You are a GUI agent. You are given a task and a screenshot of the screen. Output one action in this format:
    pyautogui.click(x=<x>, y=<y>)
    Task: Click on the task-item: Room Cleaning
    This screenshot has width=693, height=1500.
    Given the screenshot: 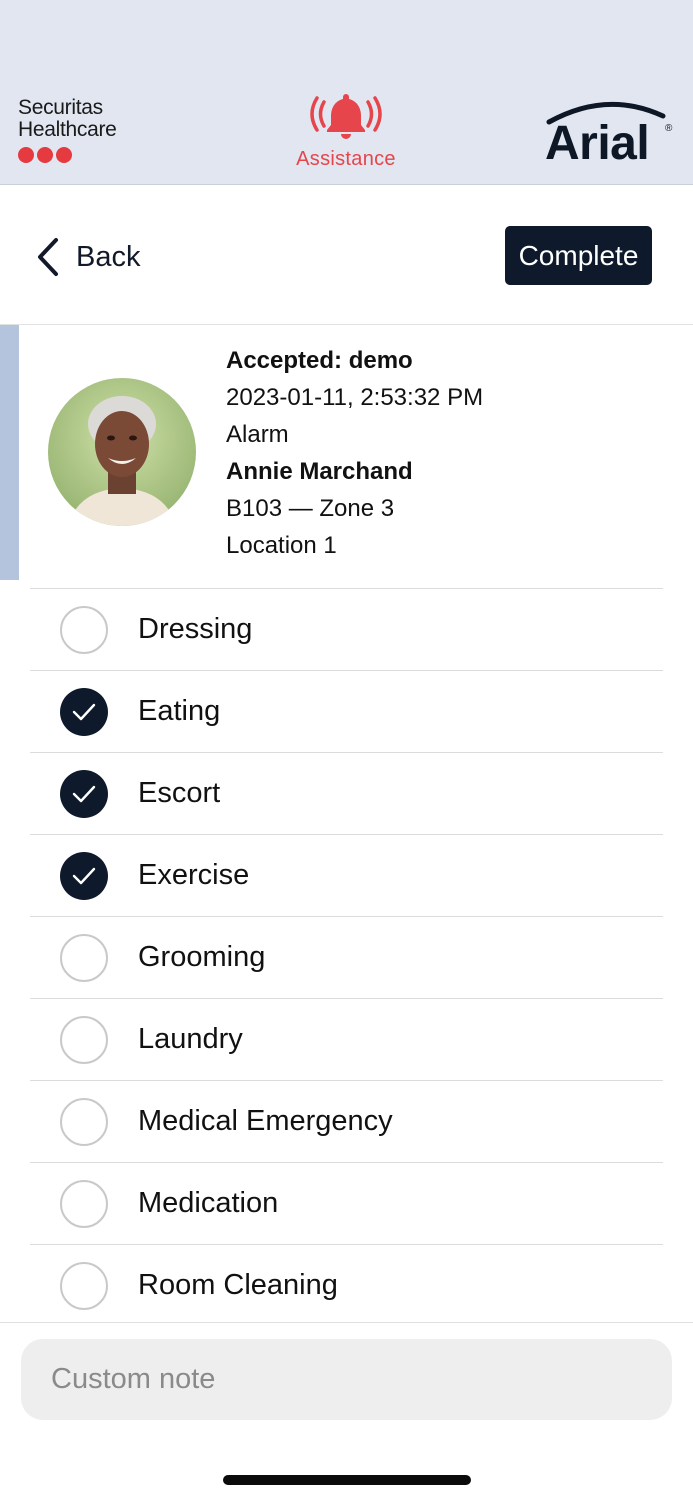 What is the action you would take?
    pyautogui.click(x=346, y=1286)
    